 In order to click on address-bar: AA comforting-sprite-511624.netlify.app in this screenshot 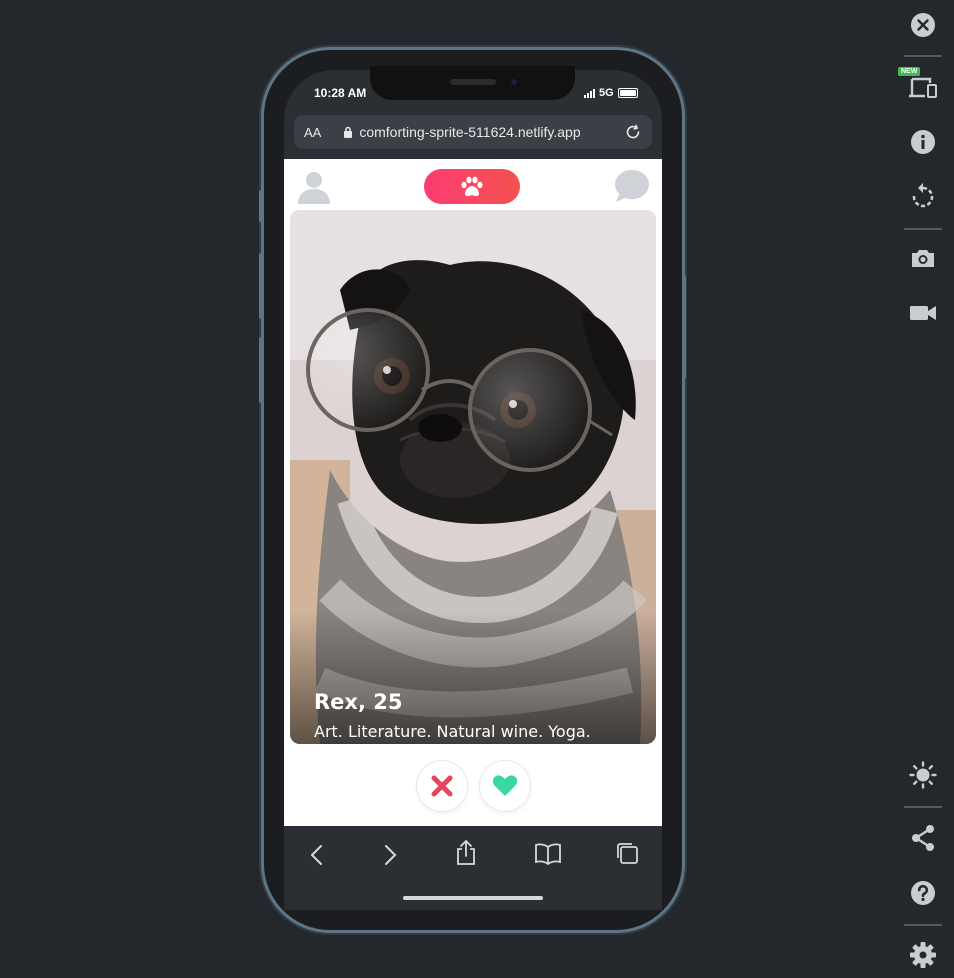, I will do `click(473, 132)`.